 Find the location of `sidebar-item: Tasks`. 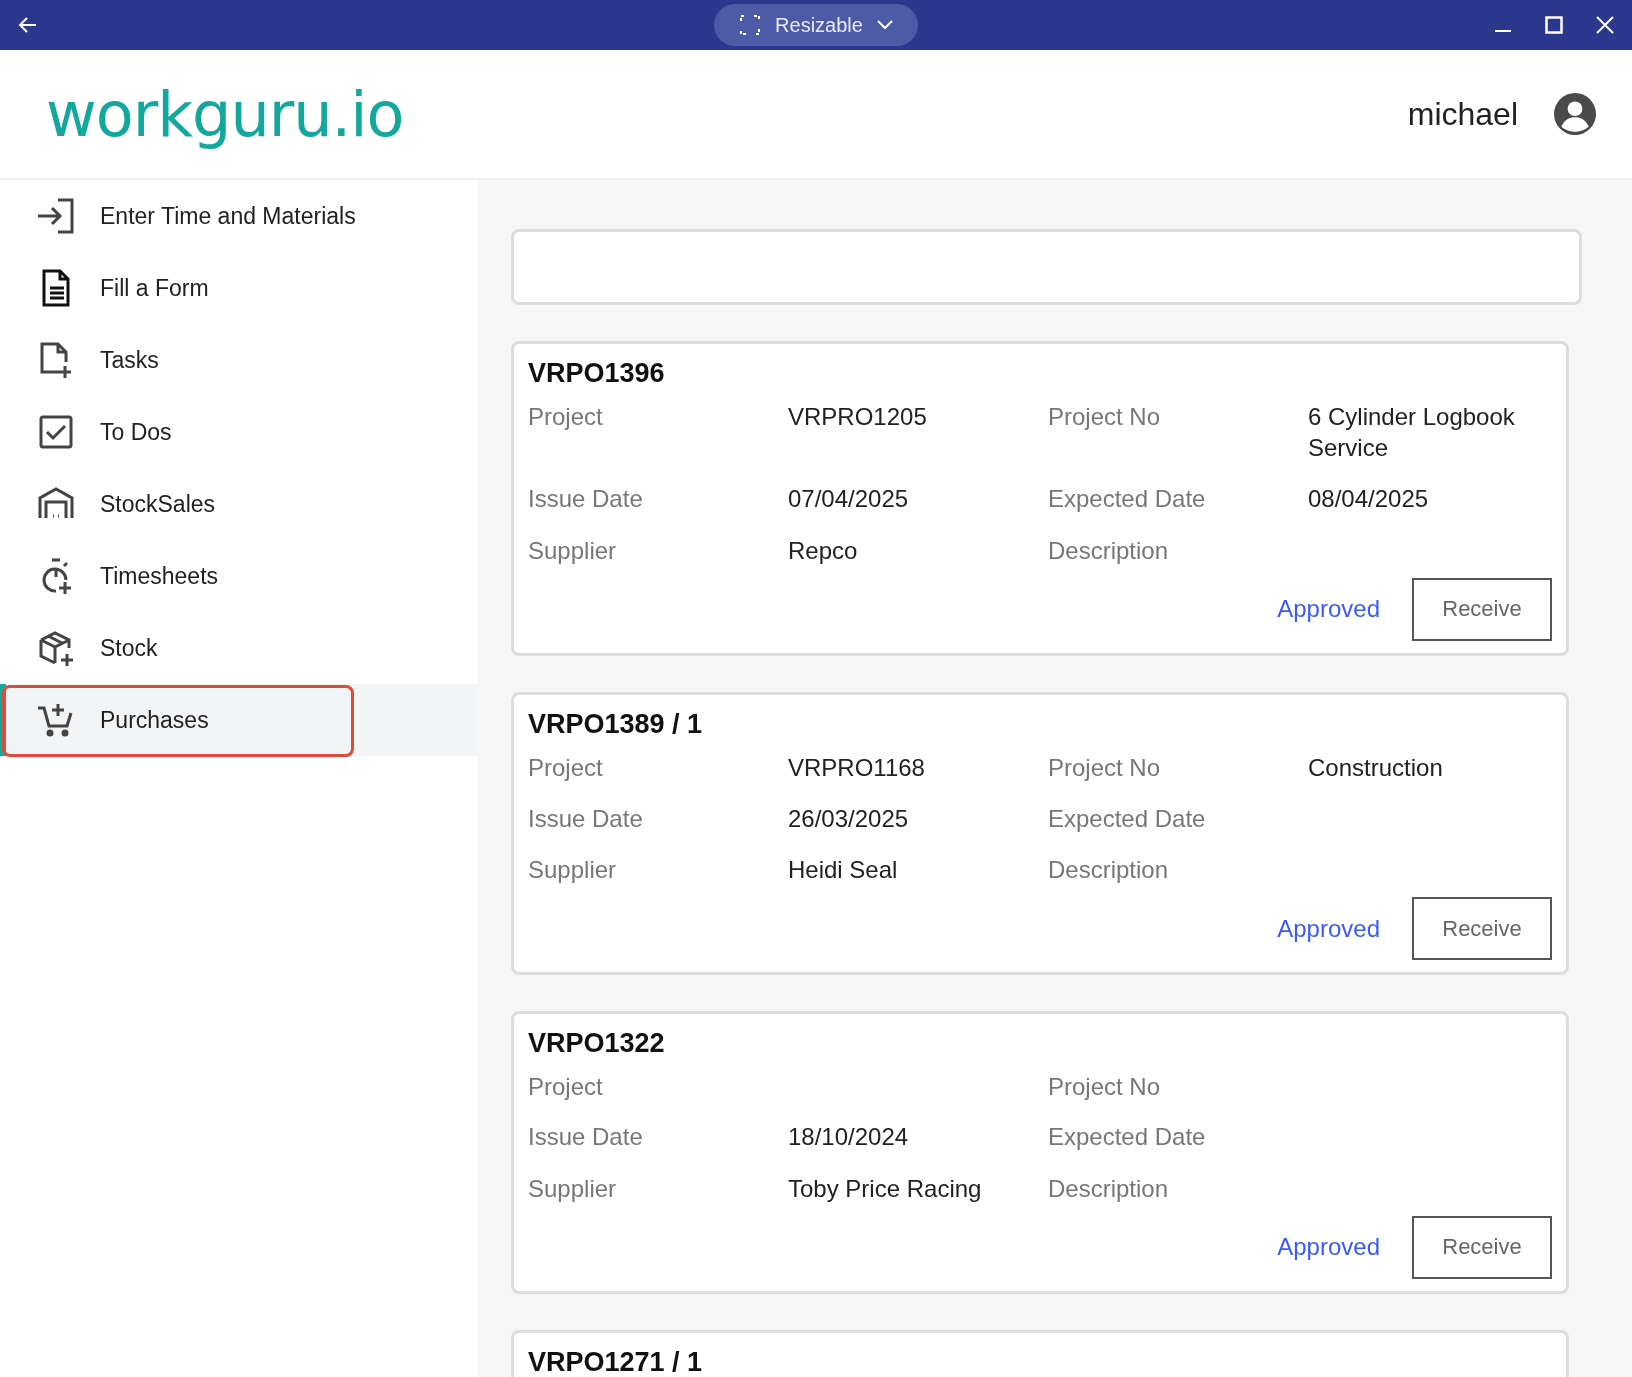

sidebar-item: Tasks is located at coordinates (239, 360).